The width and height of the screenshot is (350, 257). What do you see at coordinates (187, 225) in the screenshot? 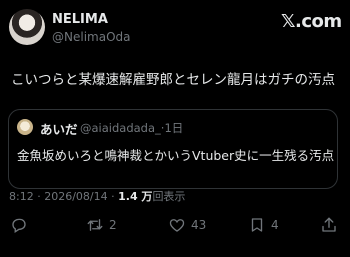
I see `like-button: 43` at bounding box center [187, 225].